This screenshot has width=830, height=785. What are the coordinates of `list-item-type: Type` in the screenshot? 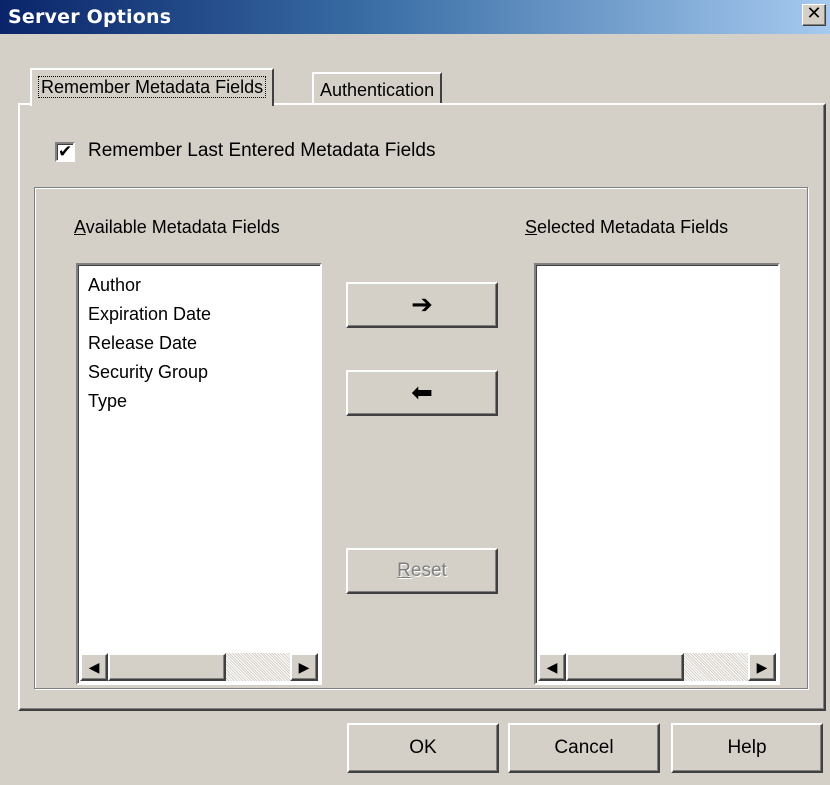 It's located at (149, 401).